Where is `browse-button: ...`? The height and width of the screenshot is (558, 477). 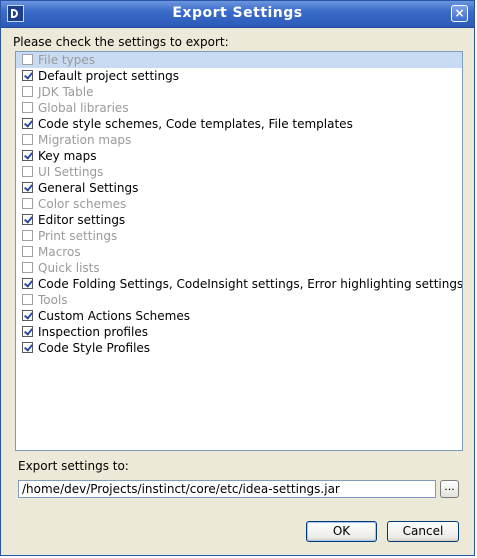 browse-button: ... is located at coordinates (449, 489).